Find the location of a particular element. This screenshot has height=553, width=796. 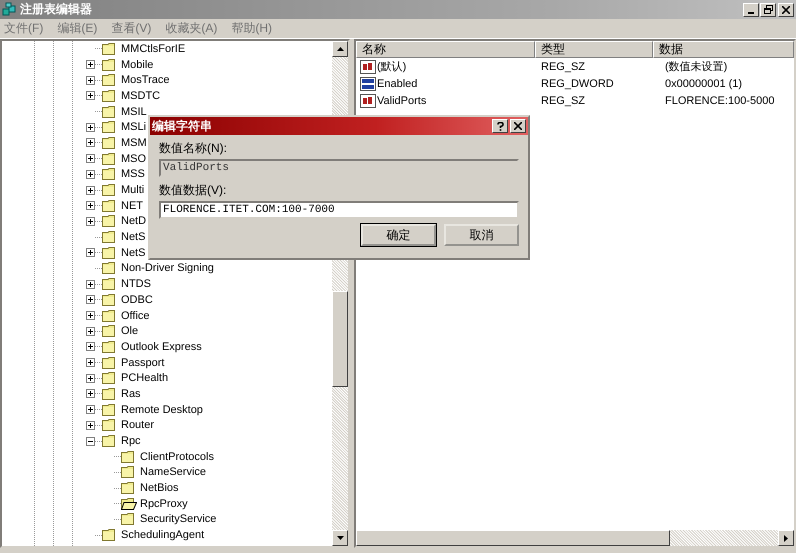

registry-cubes-icon is located at coordinates (10, 10).